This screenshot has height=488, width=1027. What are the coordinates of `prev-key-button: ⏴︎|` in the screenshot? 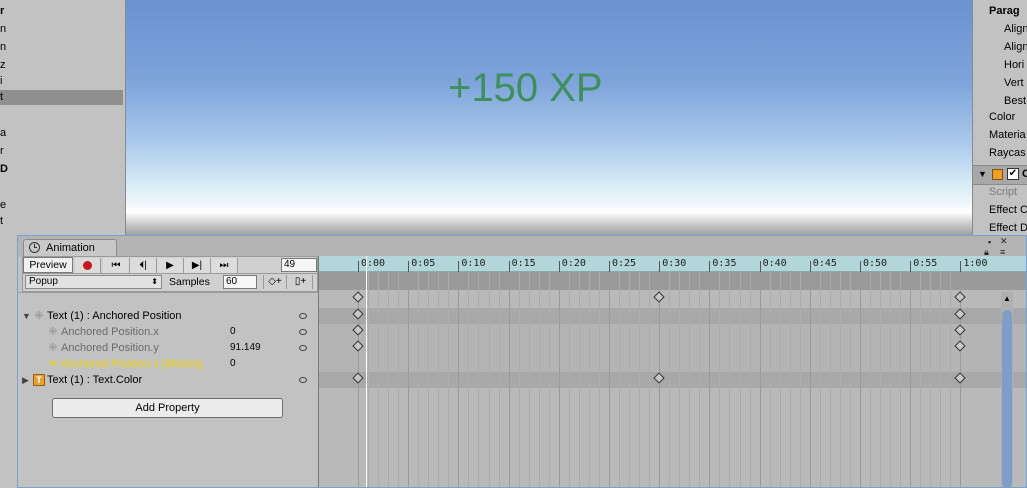 It's located at (143, 265).